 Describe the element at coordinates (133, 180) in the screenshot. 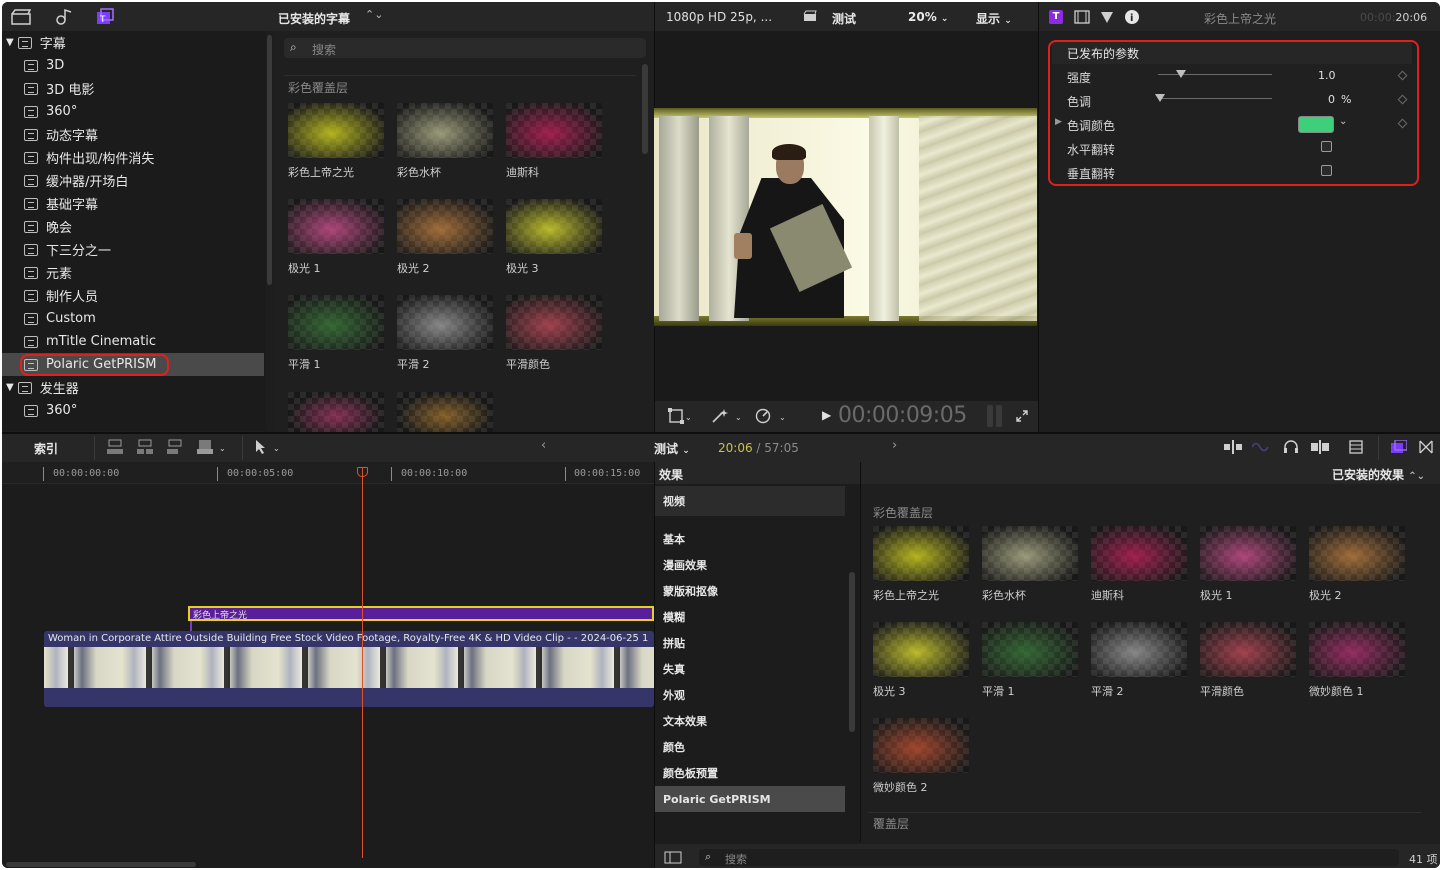

I see `sidebar-item: 缓冲器/开场白` at that location.